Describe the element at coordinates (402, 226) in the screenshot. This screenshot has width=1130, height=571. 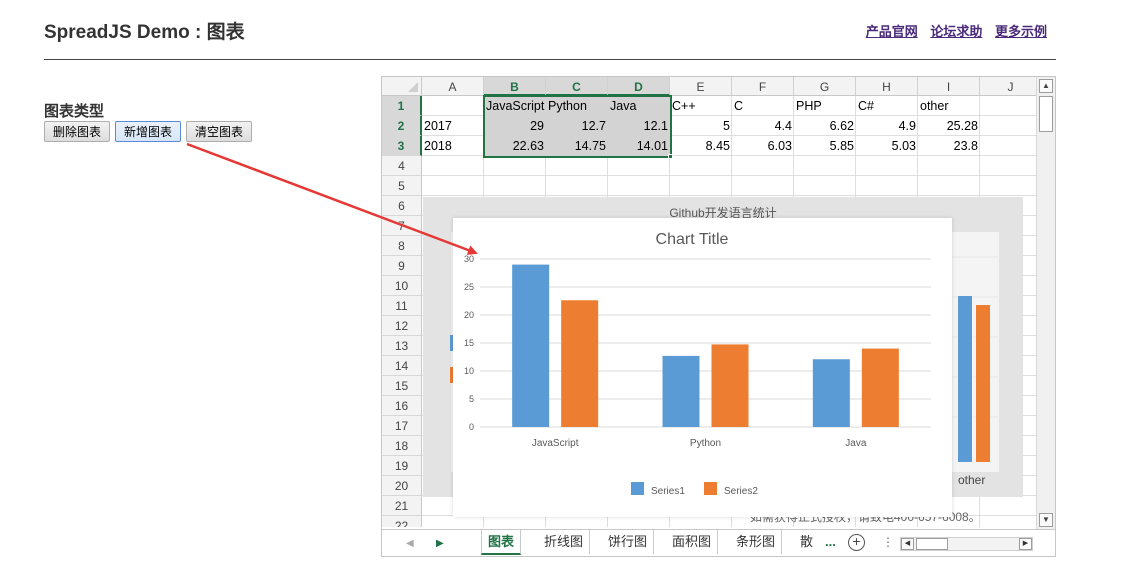
I see `row-header: 7` at that location.